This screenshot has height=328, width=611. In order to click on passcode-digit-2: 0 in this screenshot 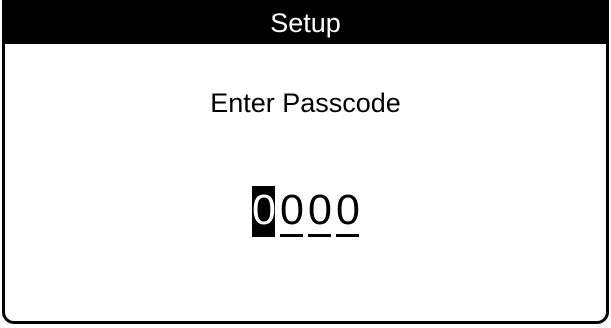, I will do `click(292, 211)`.